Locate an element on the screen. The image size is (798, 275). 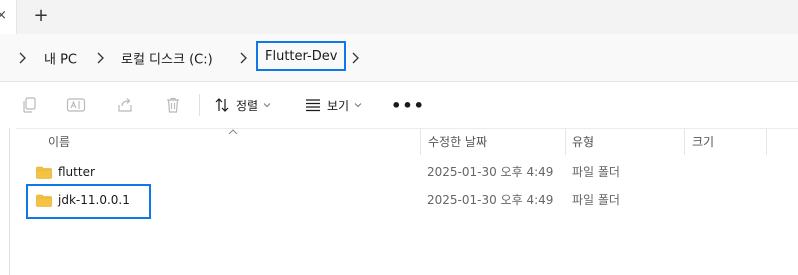
more-icon: ••• is located at coordinates (408, 105).